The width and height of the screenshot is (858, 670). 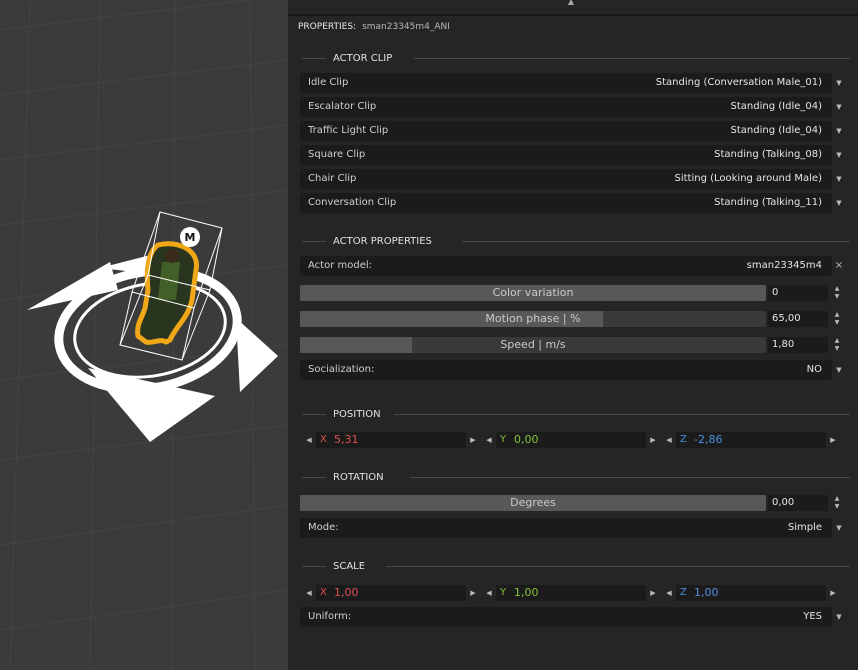 I want to click on field-label: Idle Clip, so click(x=328, y=82).